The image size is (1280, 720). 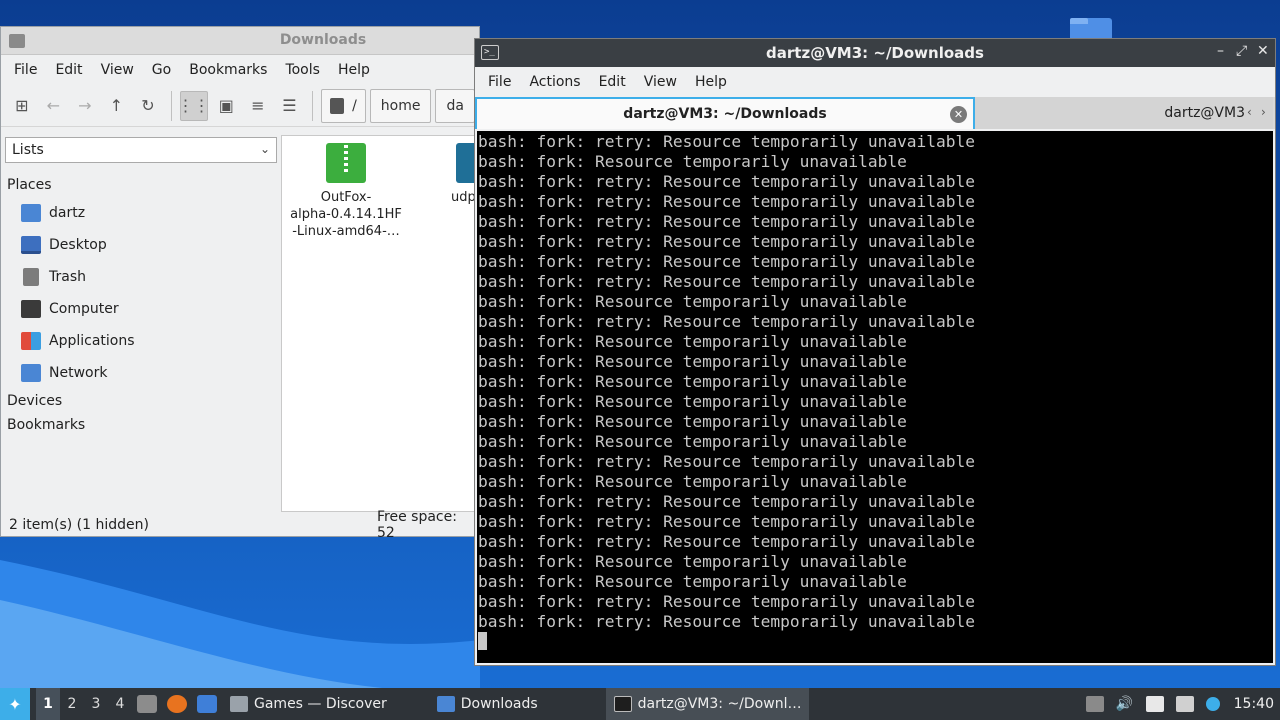 I want to click on task-games-discover: Games — Discover, so click(x=308, y=704).